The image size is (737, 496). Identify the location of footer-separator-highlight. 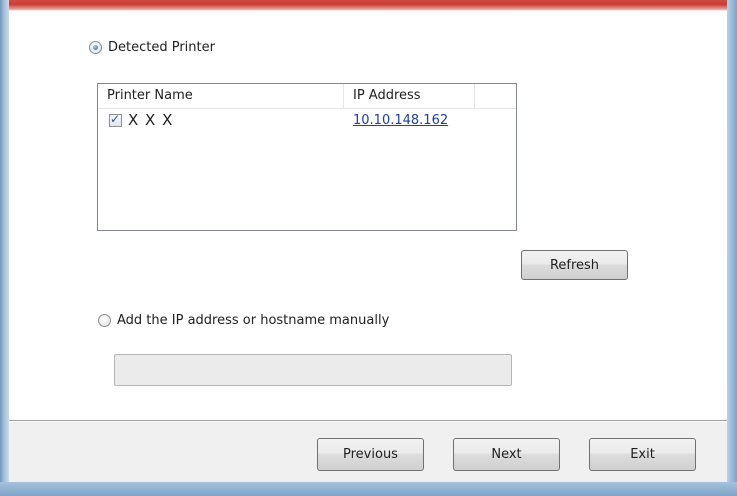
(368, 421).